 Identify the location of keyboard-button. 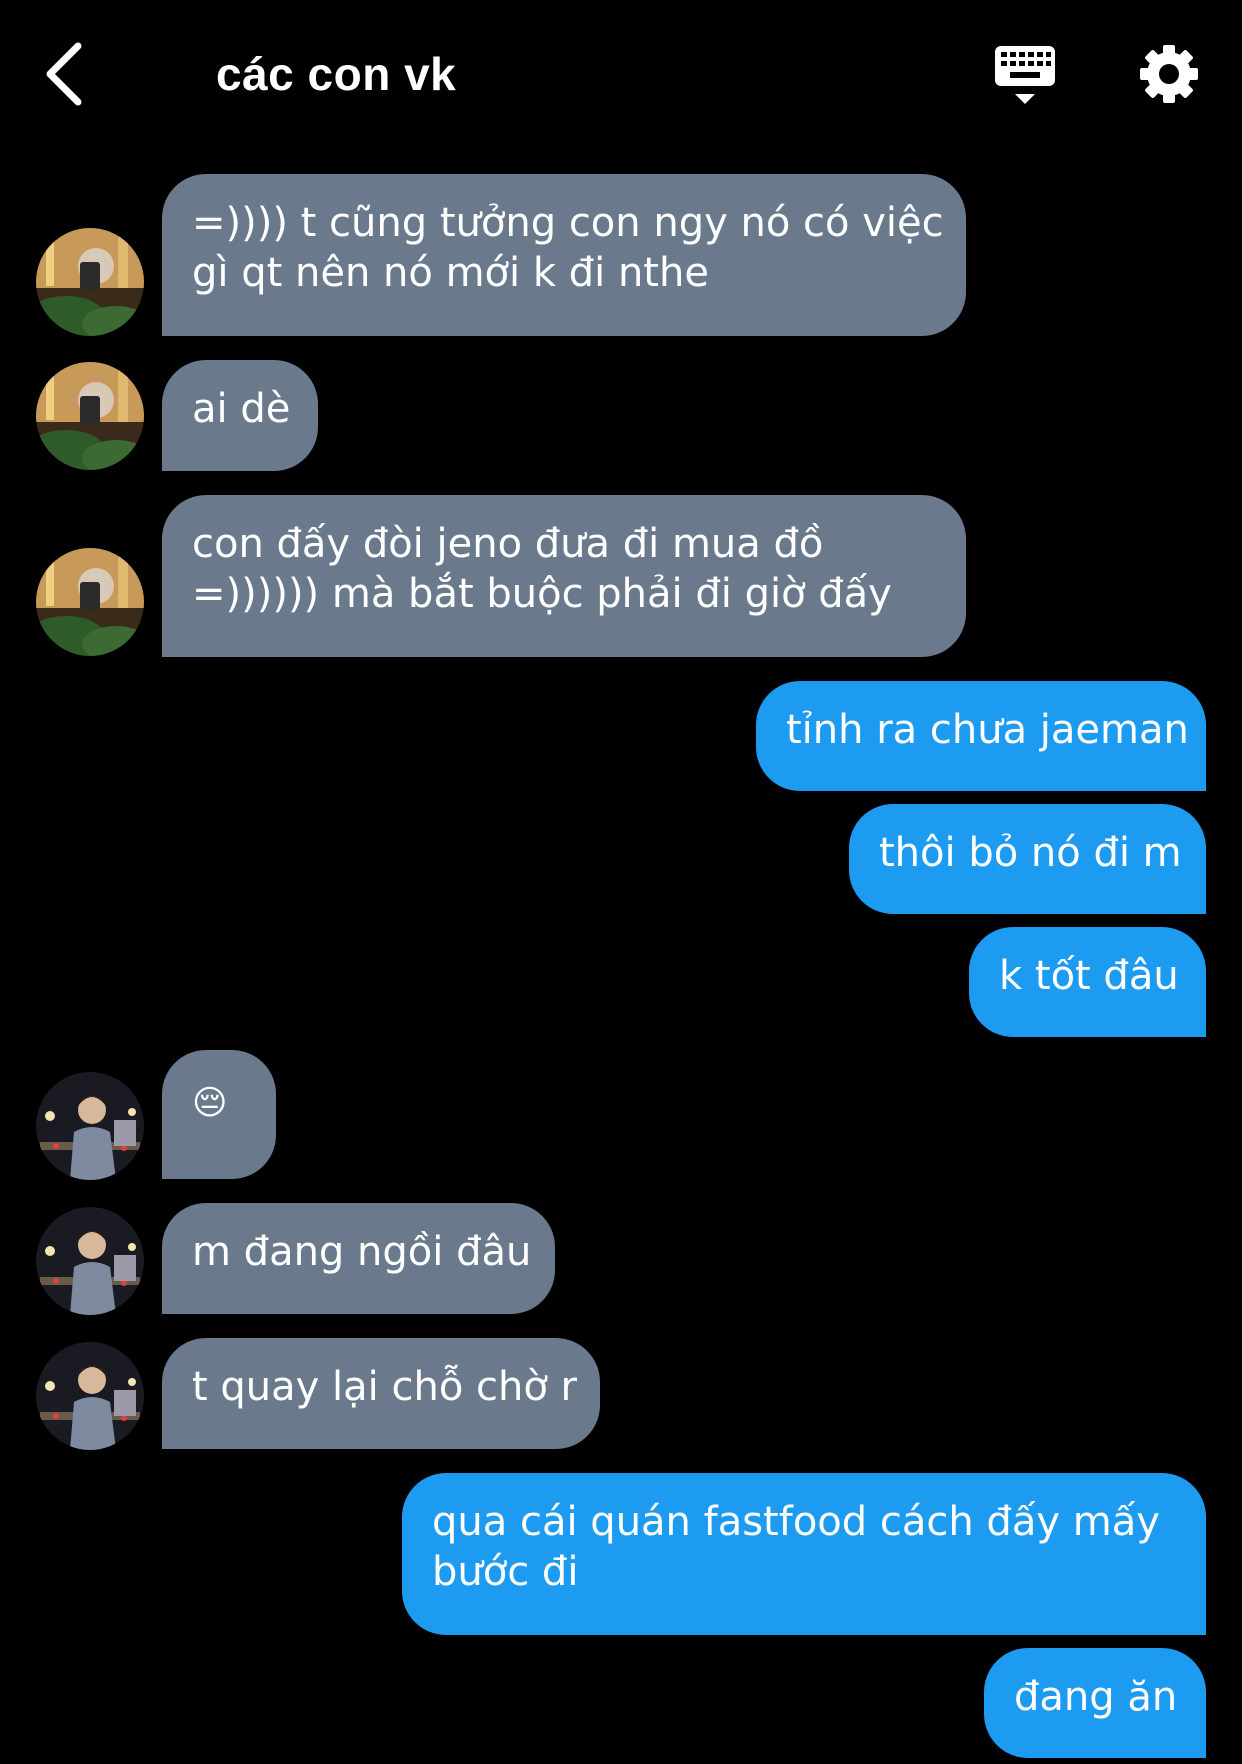
(1025, 76).